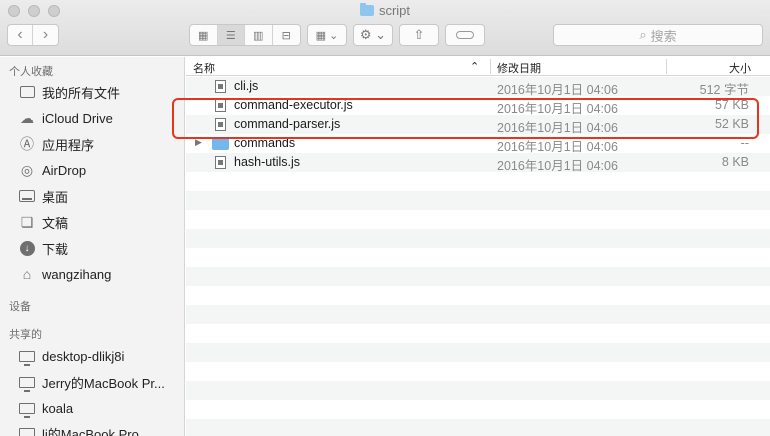 The height and width of the screenshot is (436, 770). Describe the element at coordinates (83, 356) in the screenshot. I see `sidebar-item-label: desktop-dlikj8i` at that location.